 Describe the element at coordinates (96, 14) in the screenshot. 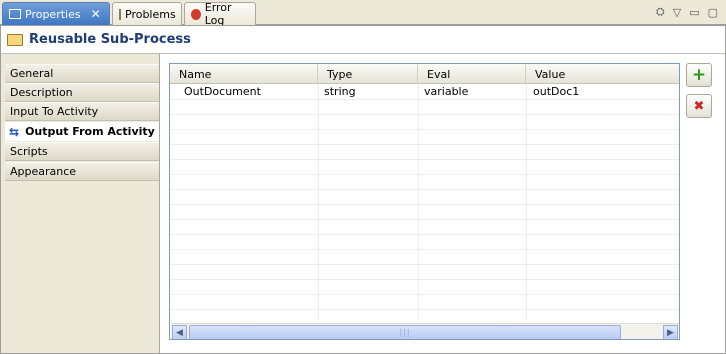

I see `close-icon: ✕` at that location.